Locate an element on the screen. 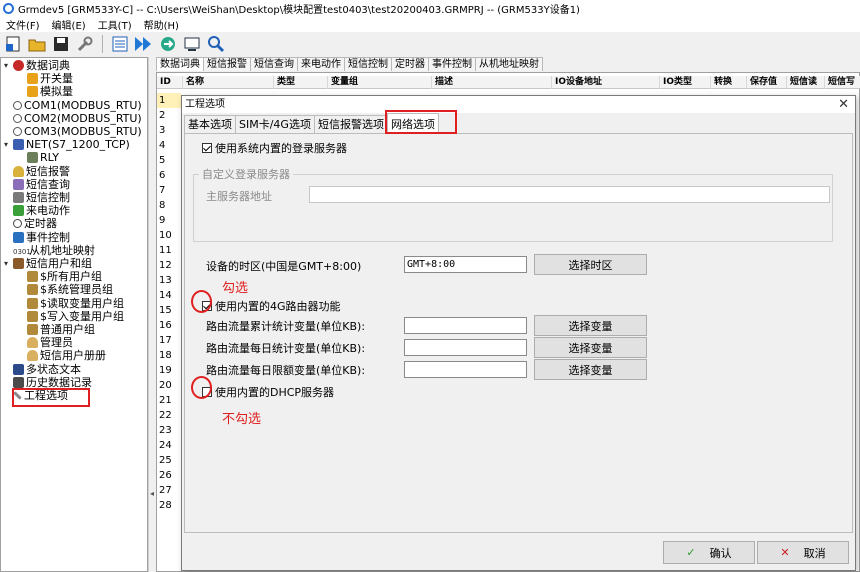 This screenshot has width=860, height=572. tree-item: 短信查询 is located at coordinates (37, 184).